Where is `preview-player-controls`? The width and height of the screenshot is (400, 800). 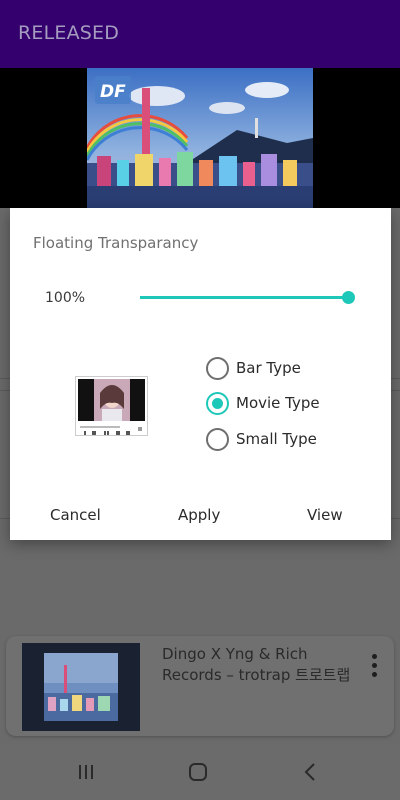
preview-player-controls is located at coordinates (111, 428).